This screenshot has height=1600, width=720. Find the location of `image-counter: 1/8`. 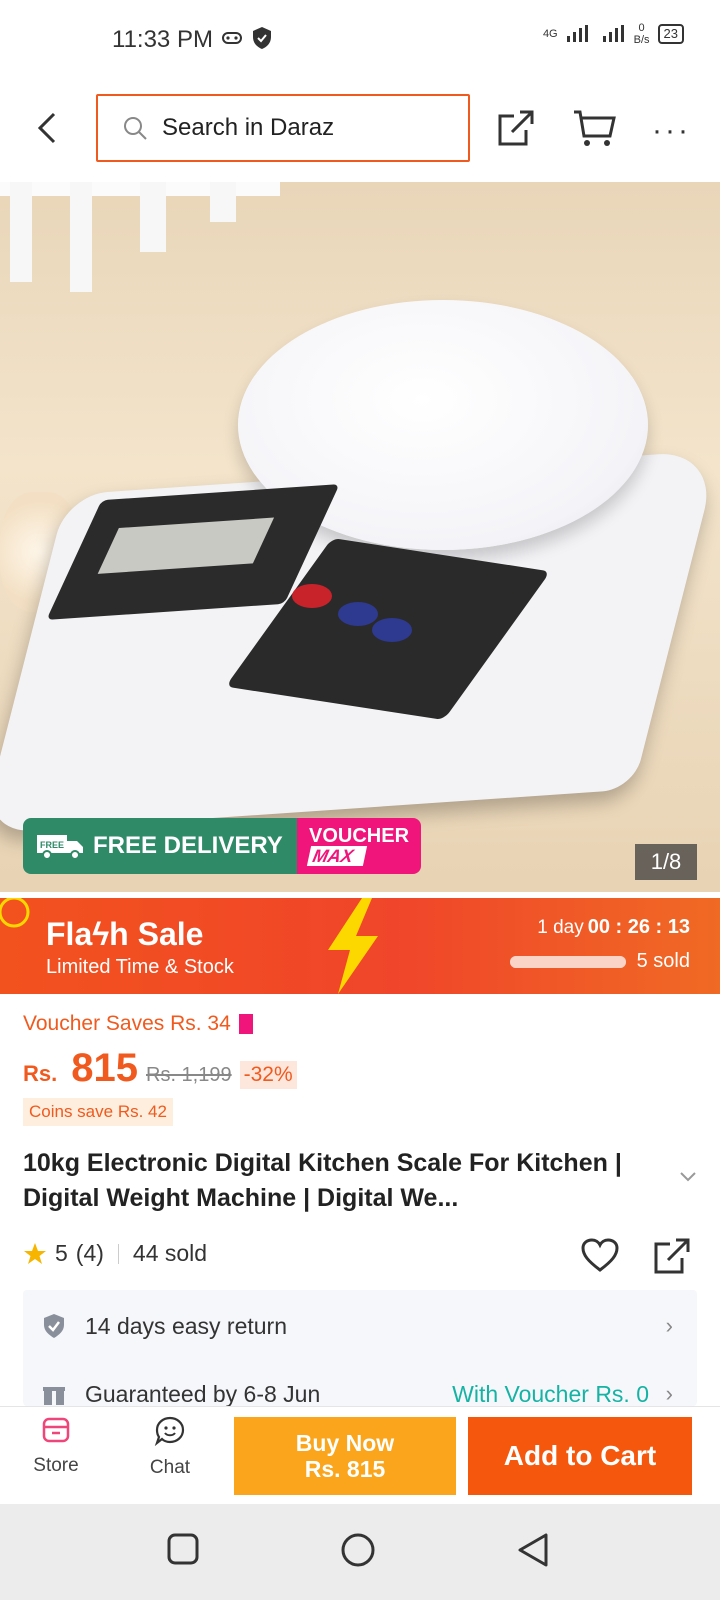

image-counter: 1/8 is located at coordinates (666, 862).